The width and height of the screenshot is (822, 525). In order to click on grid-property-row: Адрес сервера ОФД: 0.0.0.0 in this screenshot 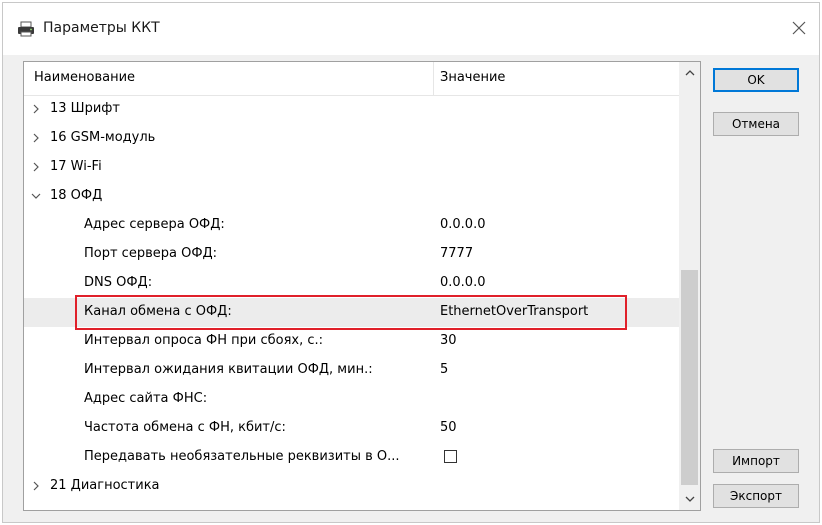, I will do `click(351, 225)`.